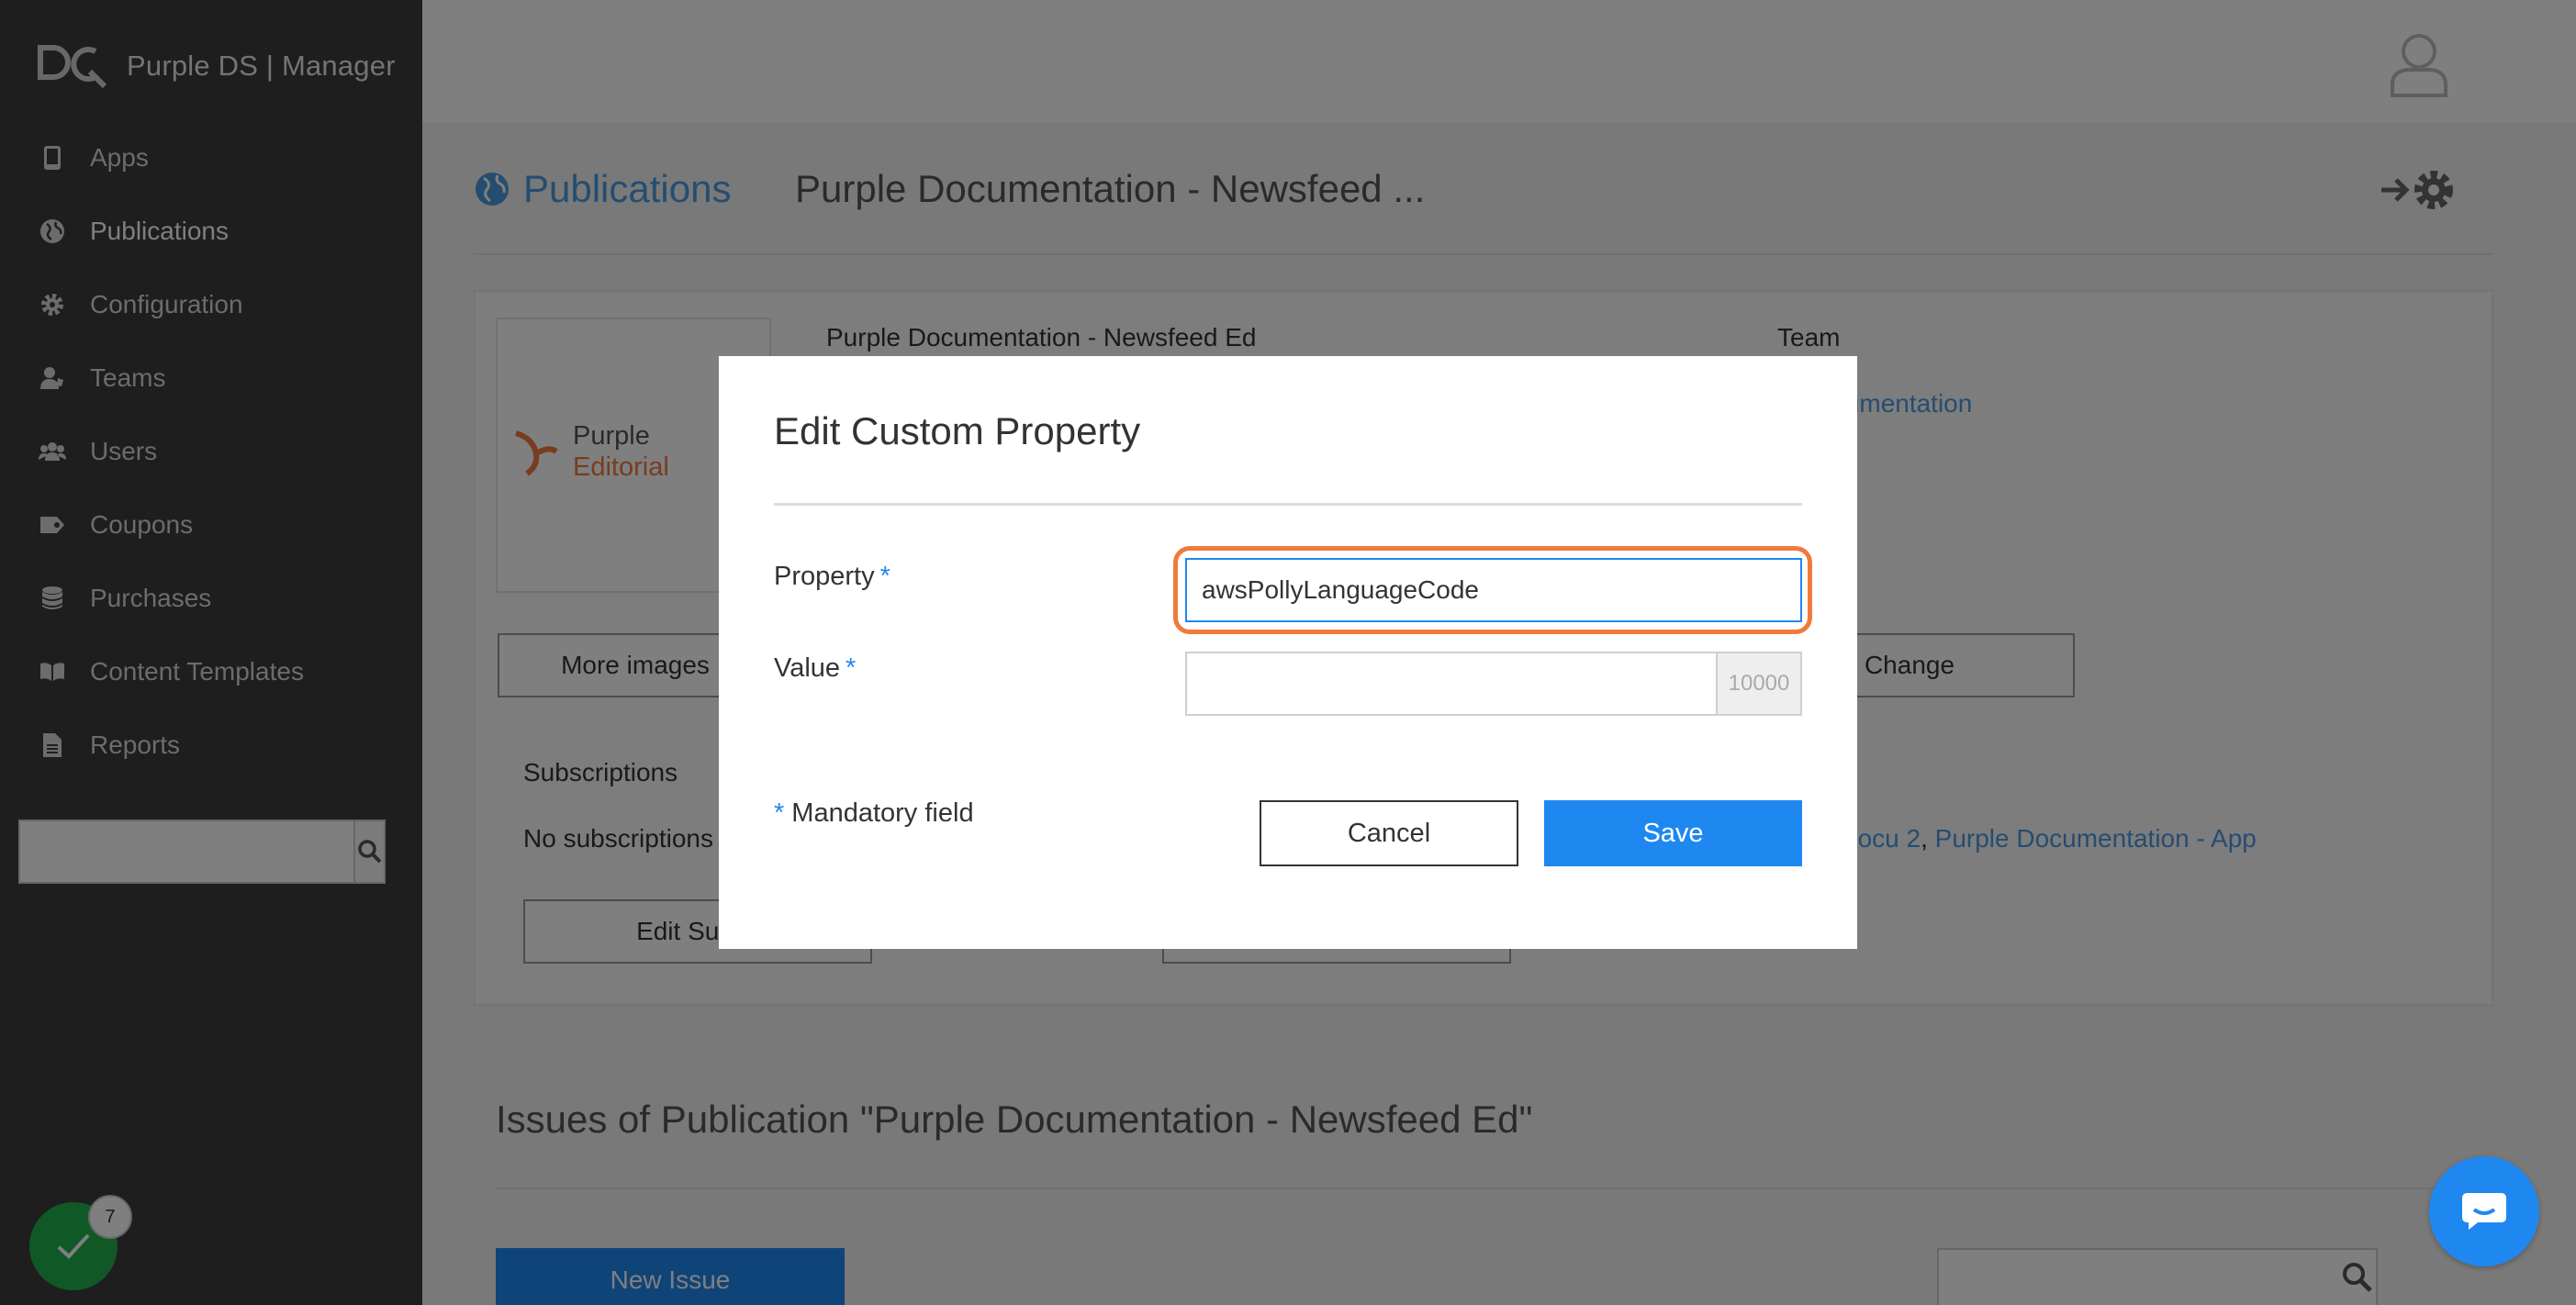  Describe the element at coordinates (1673, 833) in the screenshot. I see `save-button: Save` at that location.